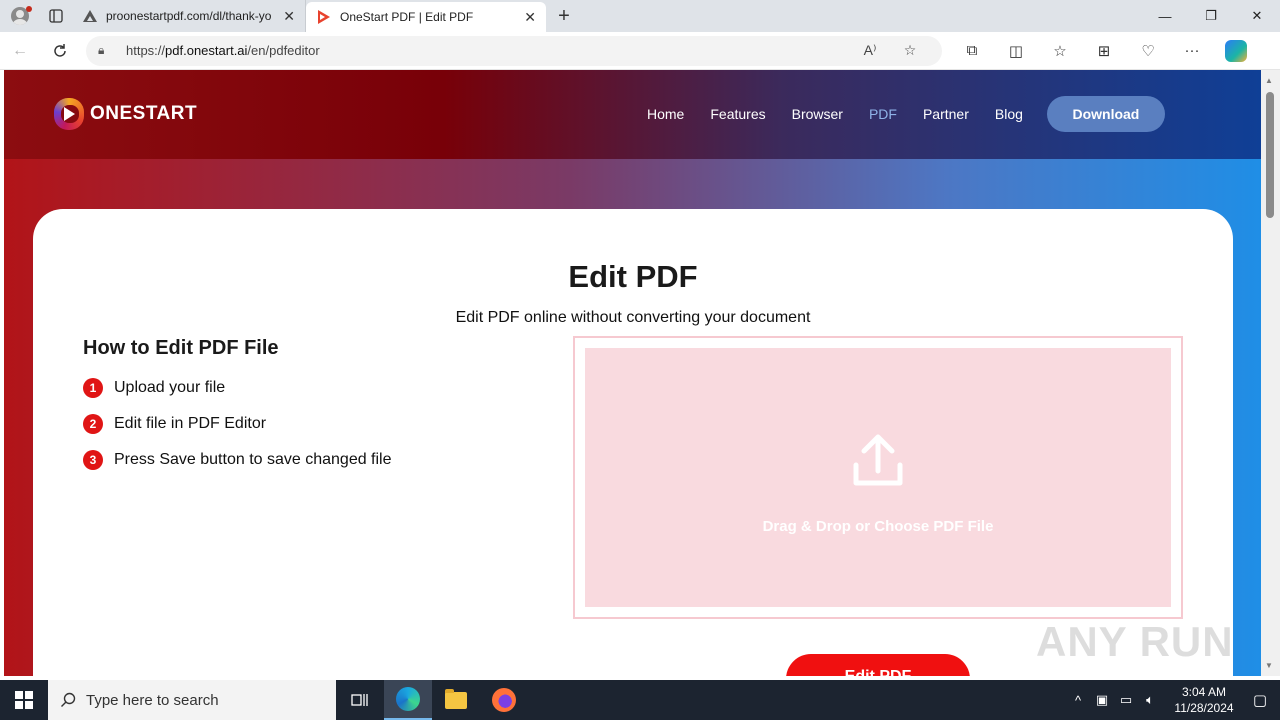 This screenshot has width=1280, height=720. I want to click on step-item: 2 Edit file in PDF Editor, so click(237, 424).